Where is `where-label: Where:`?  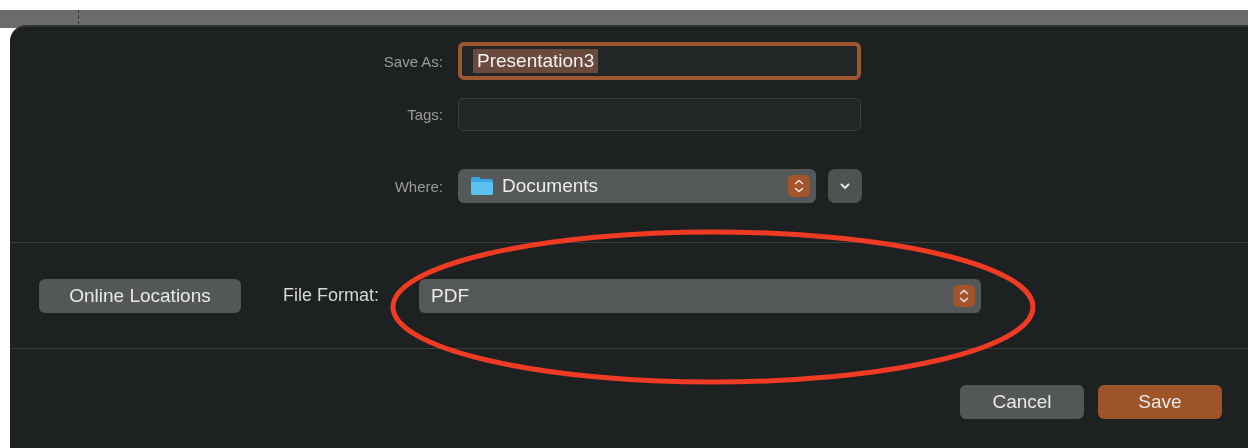
where-label: Where: is located at coordinates (418, 186).